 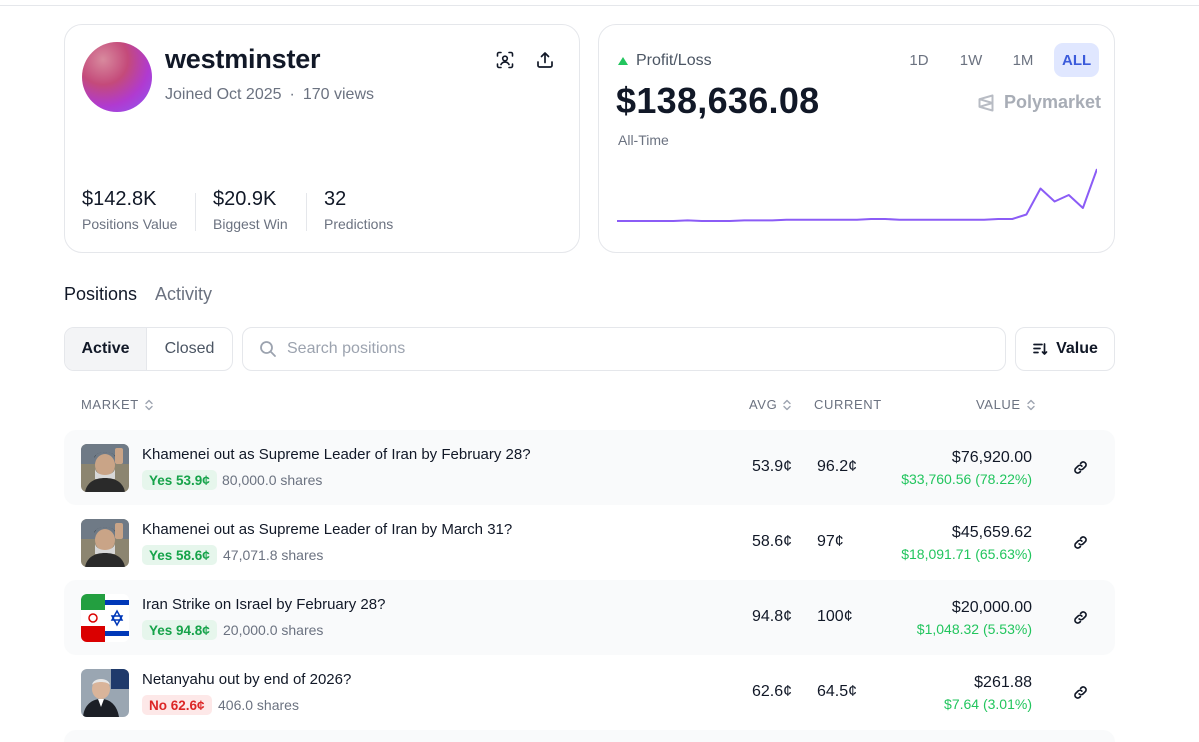 What do you see at coordinates (830, 541) in the screenshot?
I see `current-price: 97¢` at bounding box center [830, 541].